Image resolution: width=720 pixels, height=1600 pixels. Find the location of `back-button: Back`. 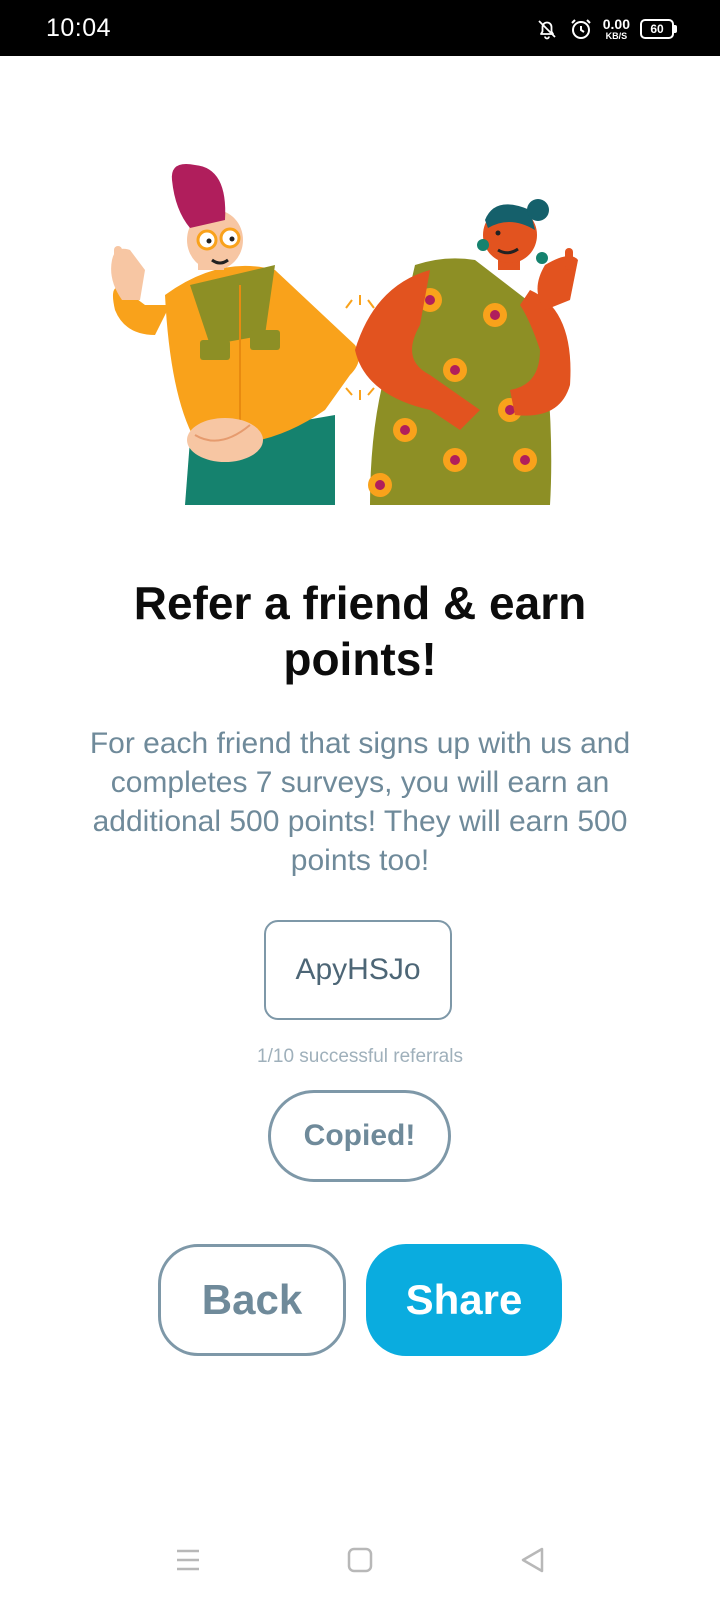

back-button: Back is located at coordinates (252, 1300).